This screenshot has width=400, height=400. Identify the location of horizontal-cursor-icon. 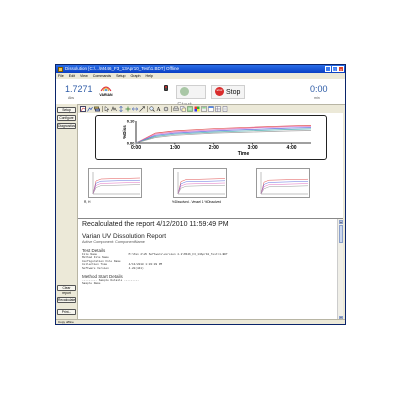
(135, 109).